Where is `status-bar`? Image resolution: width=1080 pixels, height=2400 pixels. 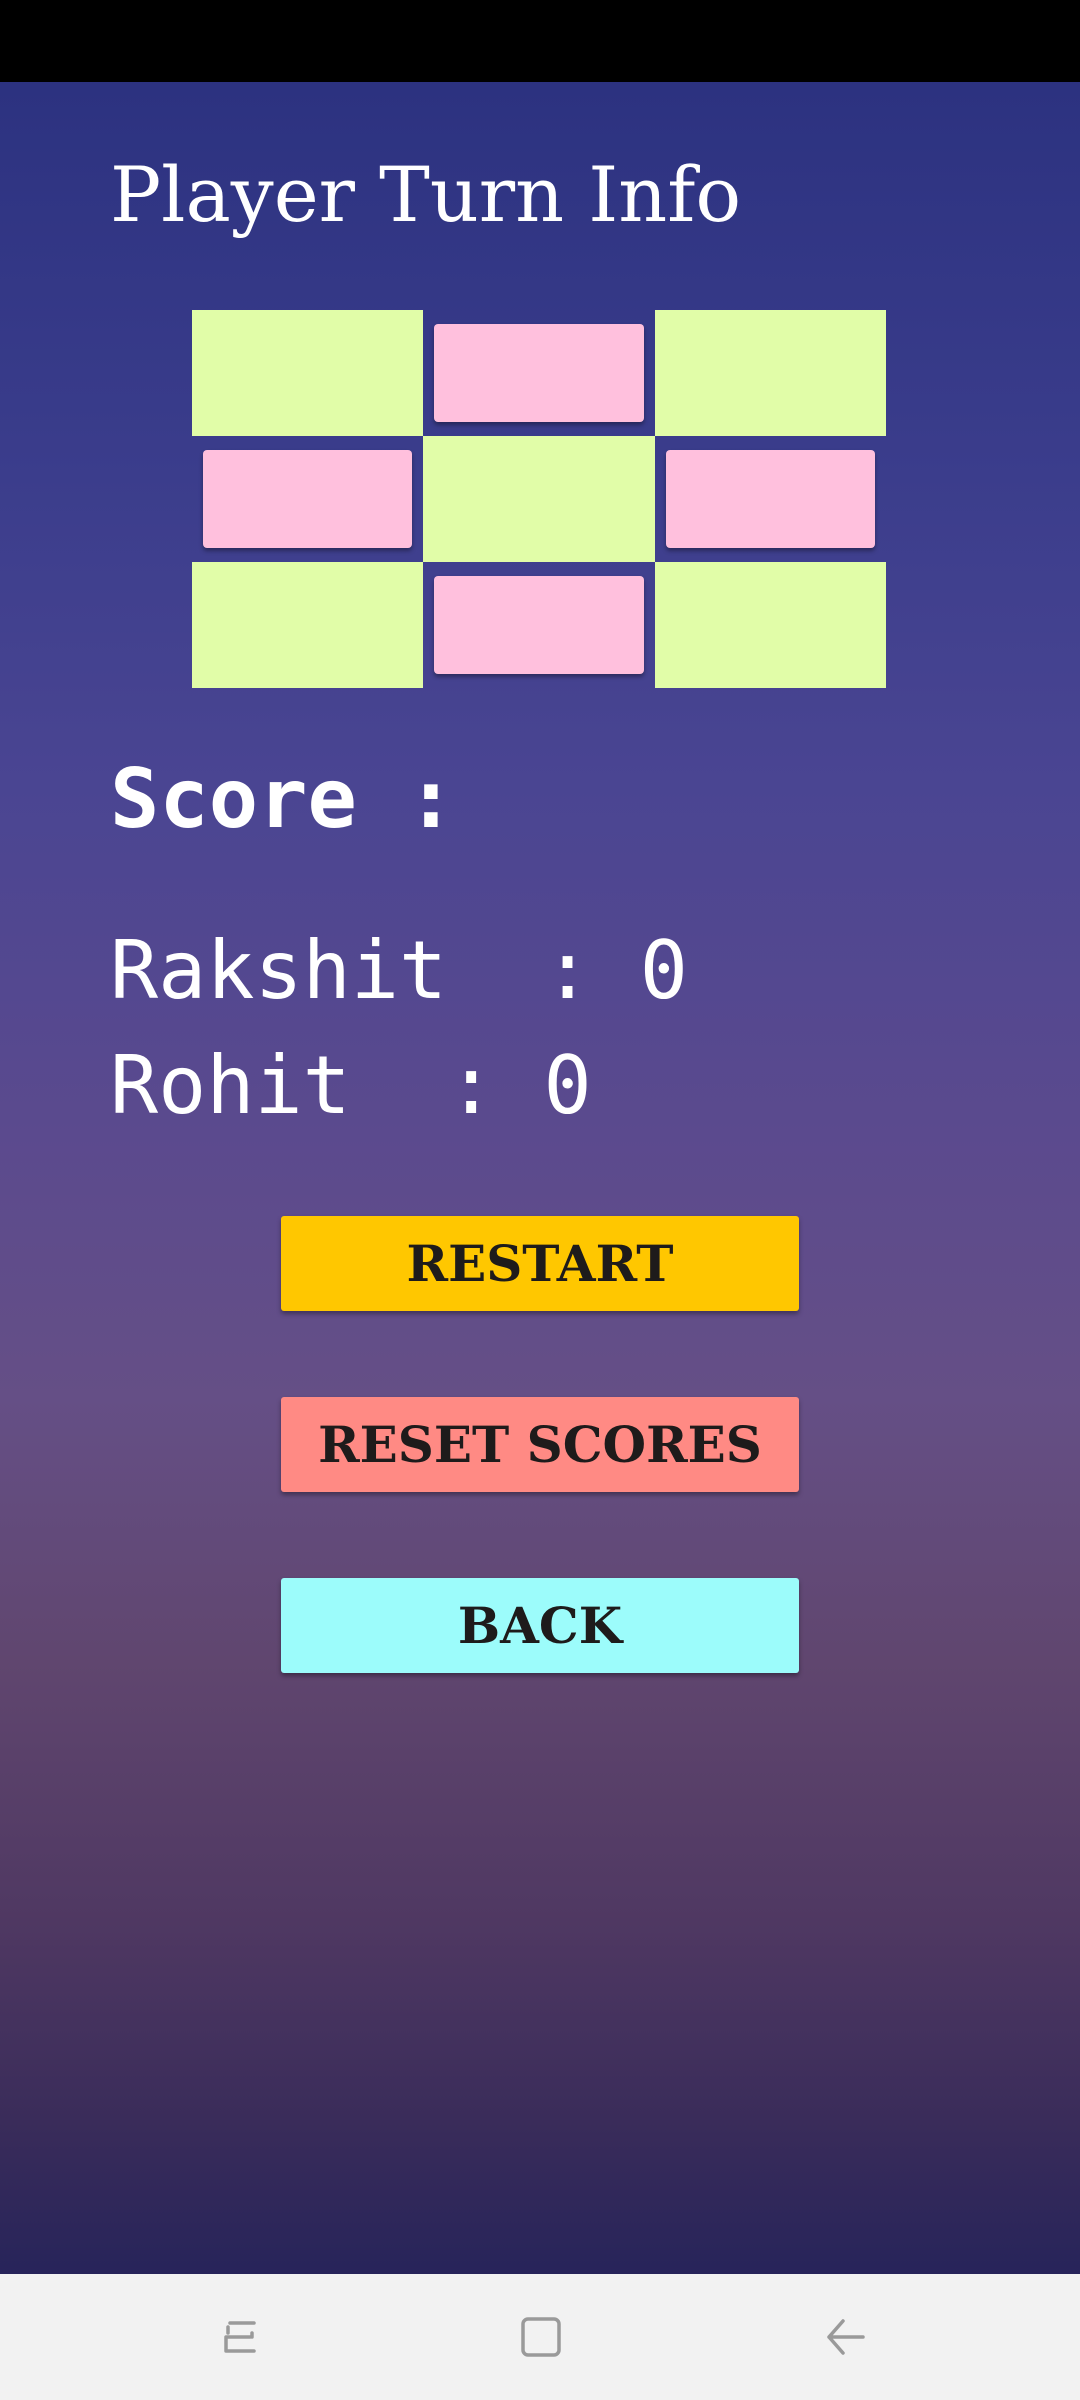
status-bar is located at coordinates (540, 41).